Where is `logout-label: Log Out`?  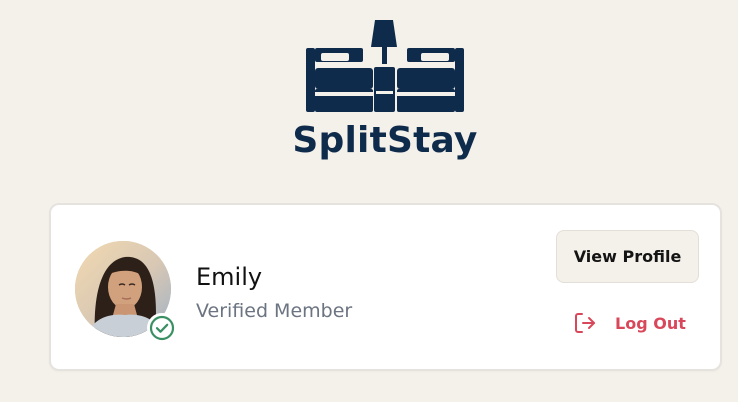 logout-label: Log Out is located at coordinates (650, 323).